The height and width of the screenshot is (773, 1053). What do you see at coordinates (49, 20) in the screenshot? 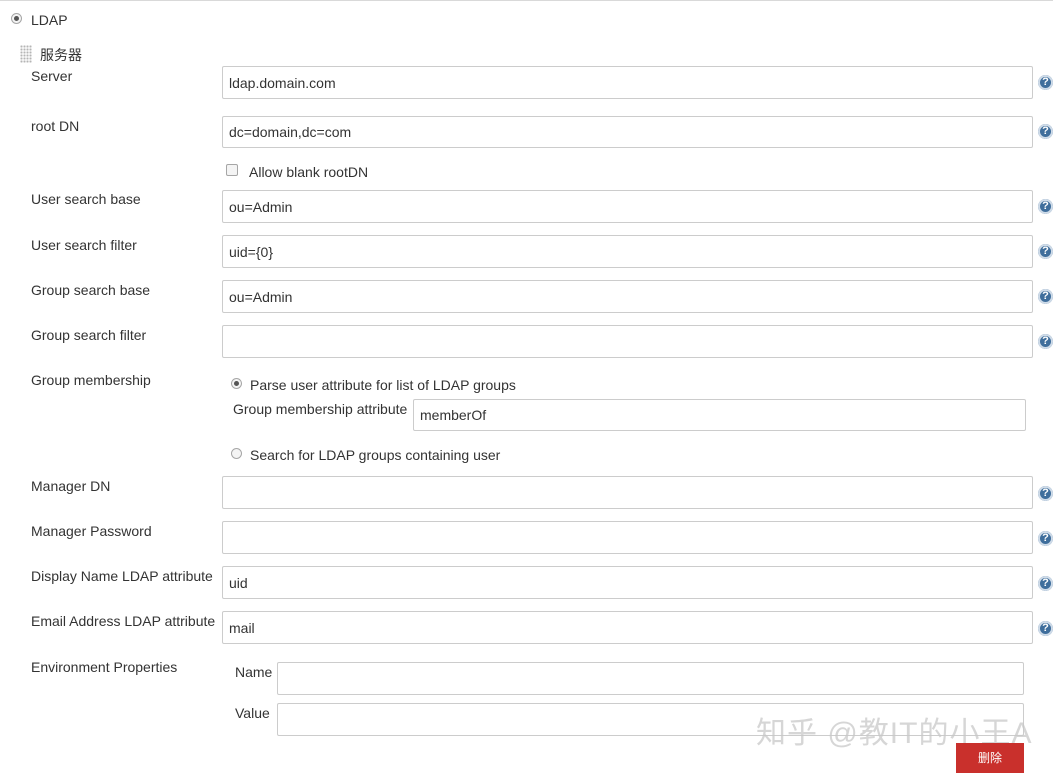
I see `ldap-label: LDAP` at bounding box center [49, 20].